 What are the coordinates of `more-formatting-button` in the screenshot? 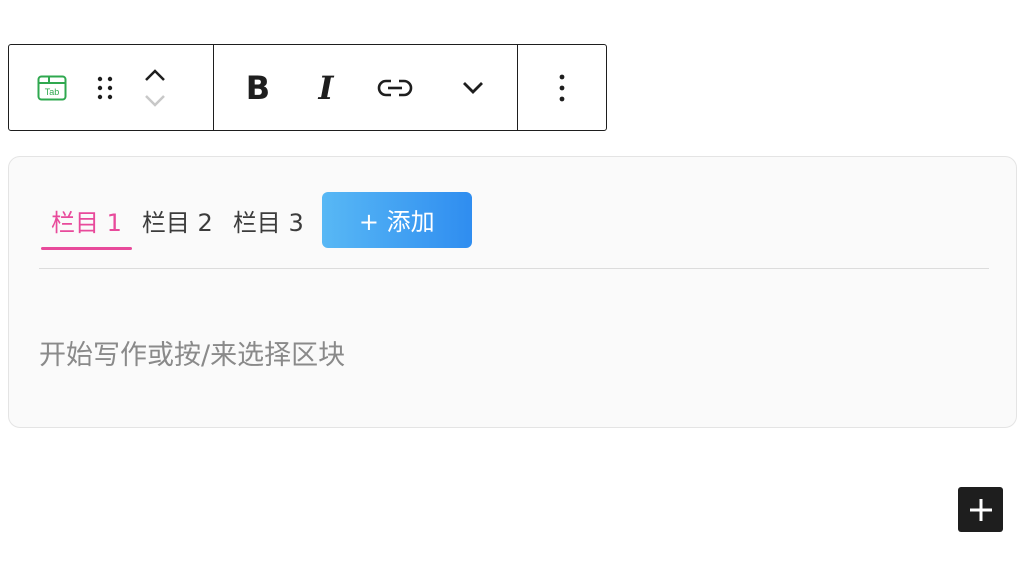 It's located at (473, 87).